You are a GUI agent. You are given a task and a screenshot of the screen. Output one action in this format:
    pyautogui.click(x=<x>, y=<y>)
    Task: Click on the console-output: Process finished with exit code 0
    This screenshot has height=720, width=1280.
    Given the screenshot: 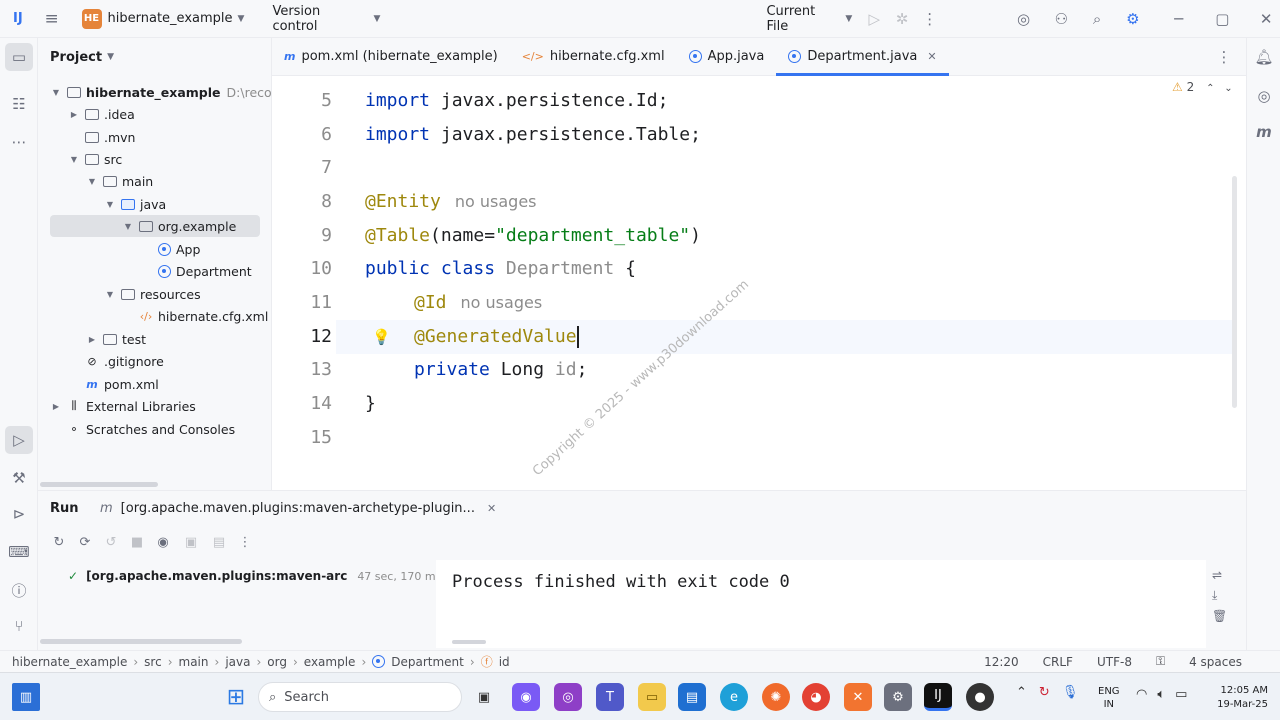 What is the action you would take?
    pyautogui.click(x=821, y=604)
    